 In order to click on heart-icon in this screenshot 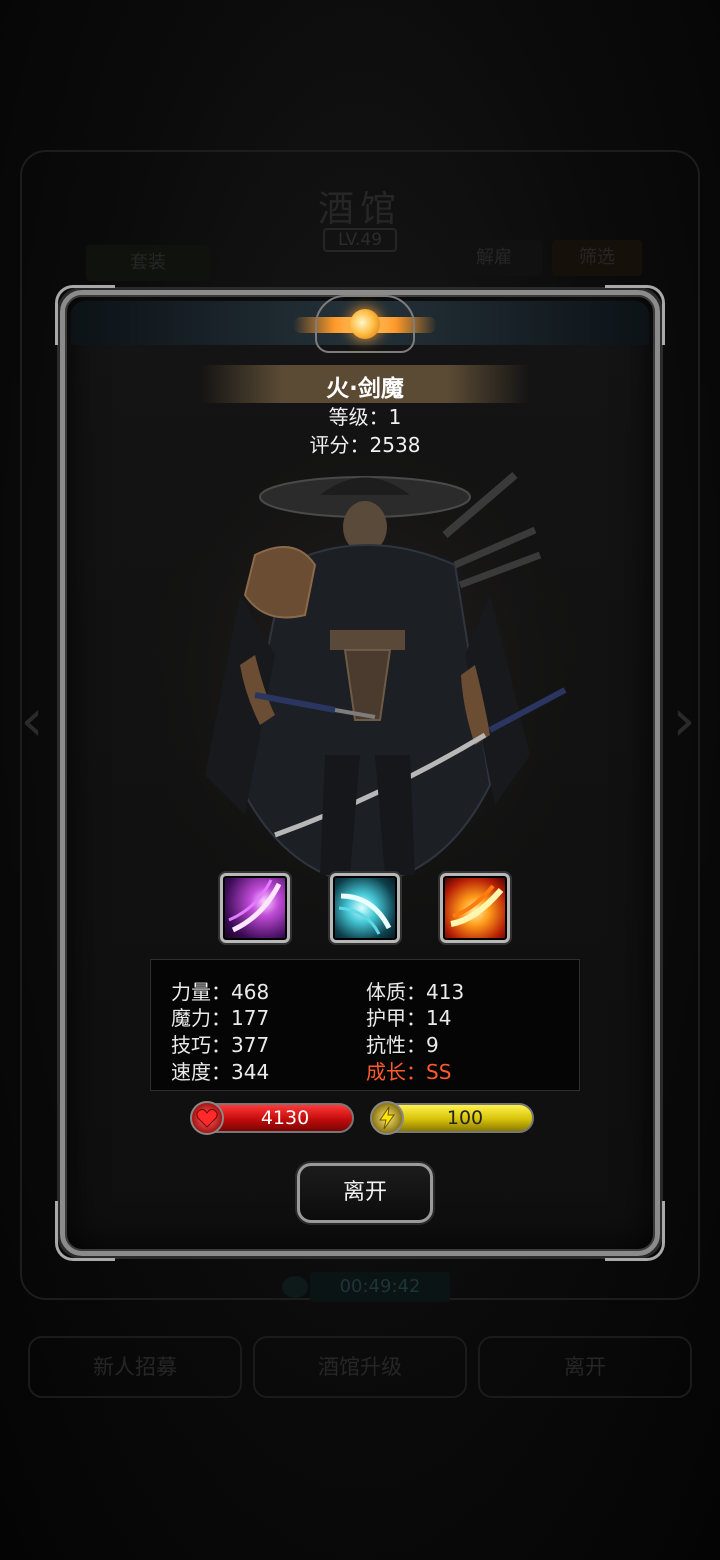, I will do `click(207, 1118)`.